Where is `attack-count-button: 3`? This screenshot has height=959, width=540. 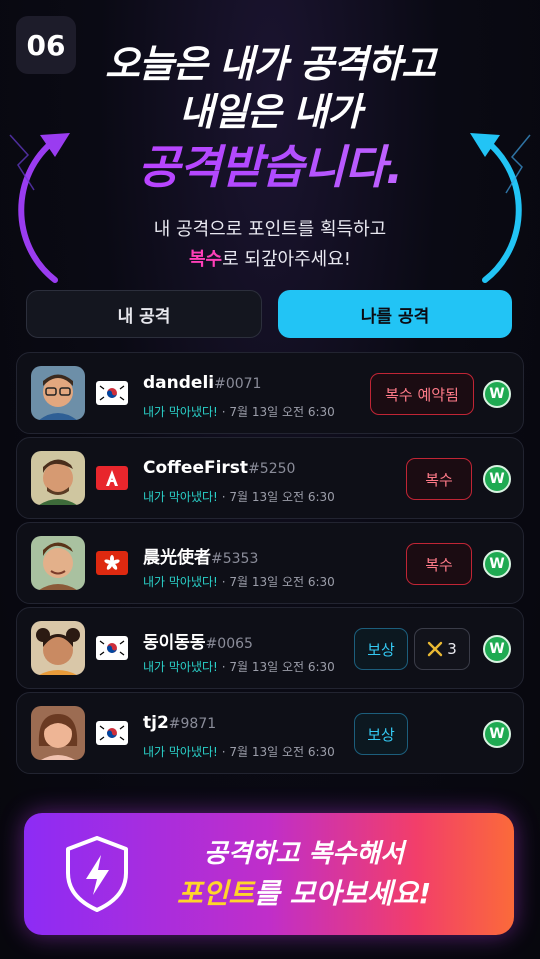
attack-count-button: 3 is located at coordinates (442, 649).